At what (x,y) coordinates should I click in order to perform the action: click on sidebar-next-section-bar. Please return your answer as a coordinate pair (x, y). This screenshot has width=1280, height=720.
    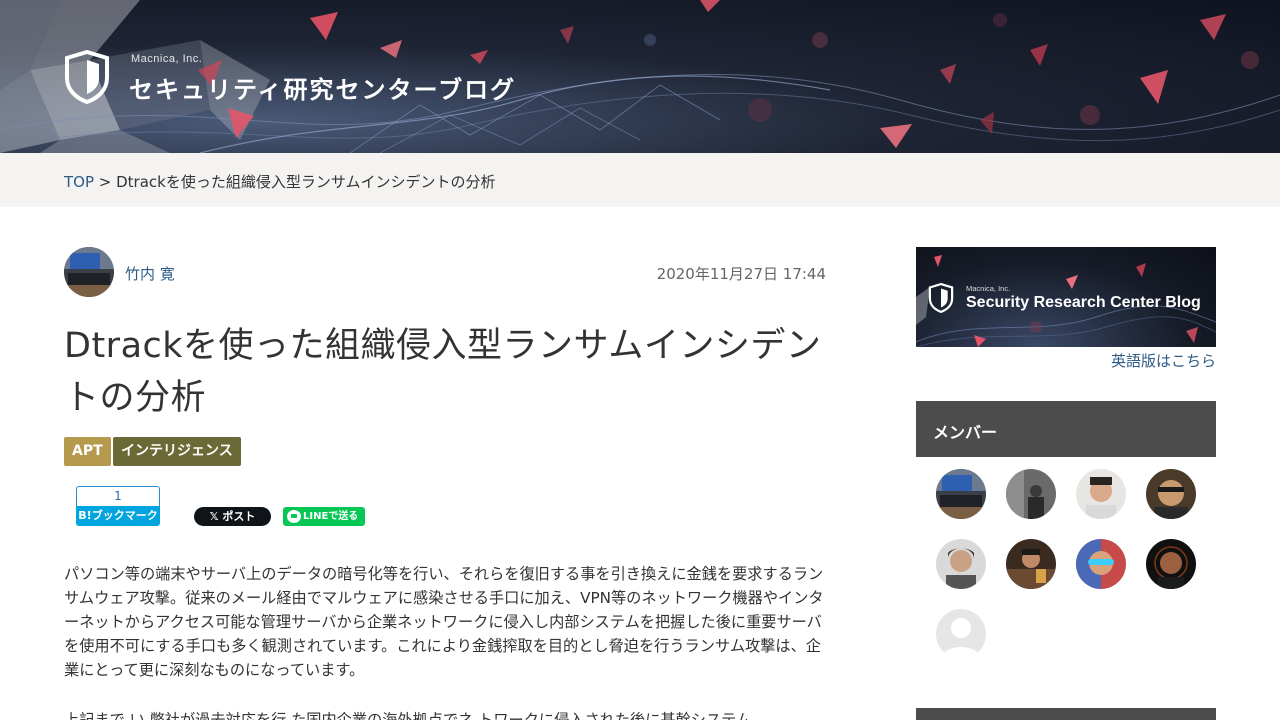
    Looking at the image, I should click on (1066, 714).